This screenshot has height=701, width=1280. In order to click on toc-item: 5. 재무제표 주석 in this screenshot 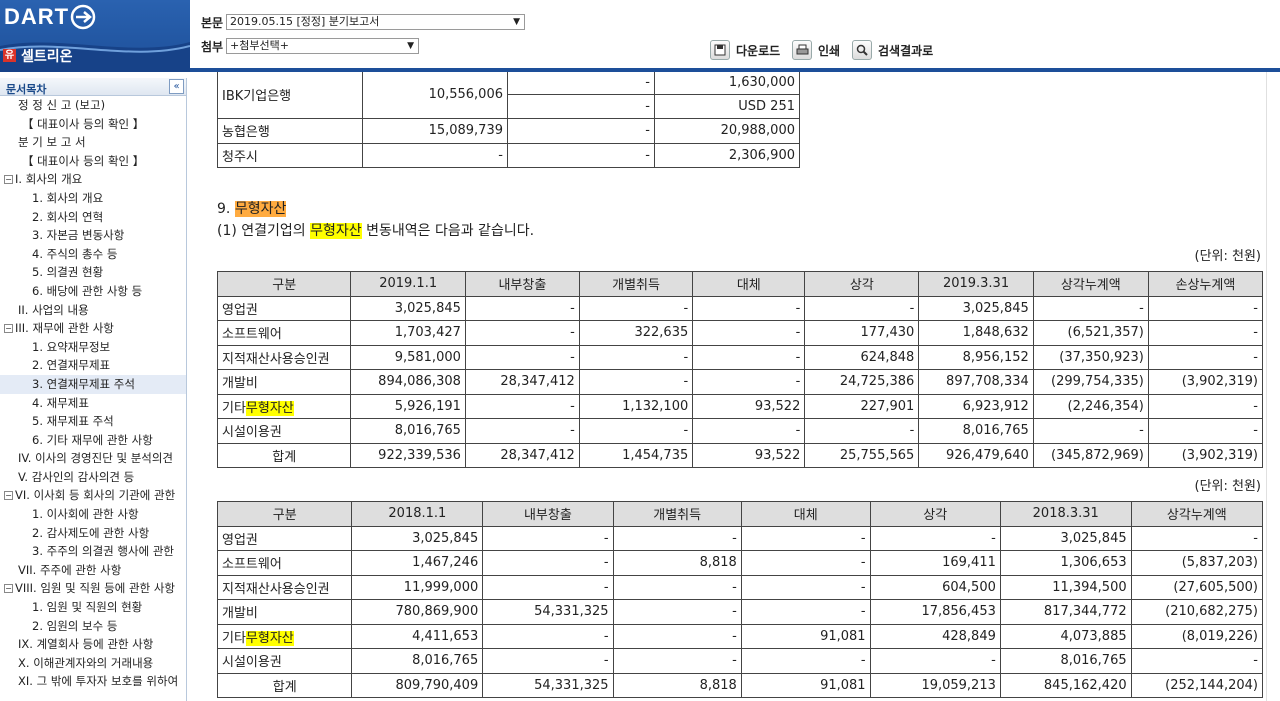, I will do `click(93, 421)`.